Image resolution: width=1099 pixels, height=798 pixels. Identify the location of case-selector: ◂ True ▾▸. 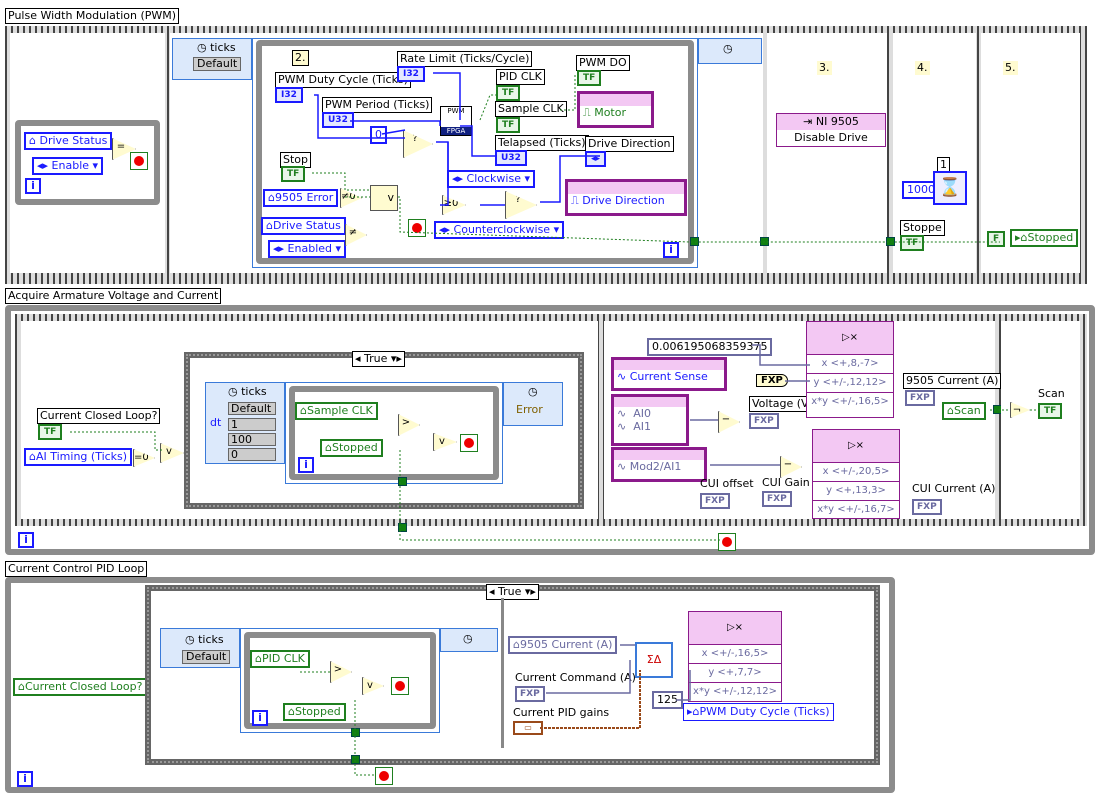
(378, 359).